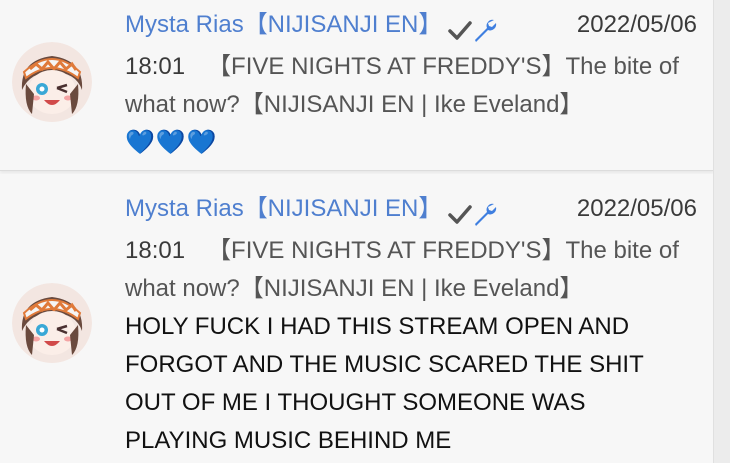 The height and width of the screenshot is (463, 730). What do you see at coordinates (384, 364) in the screenshot?
I see `comment-message-line: FORGOT AND THE MUSIC SCARED THE SHIT` at bounding box center [384, 364].